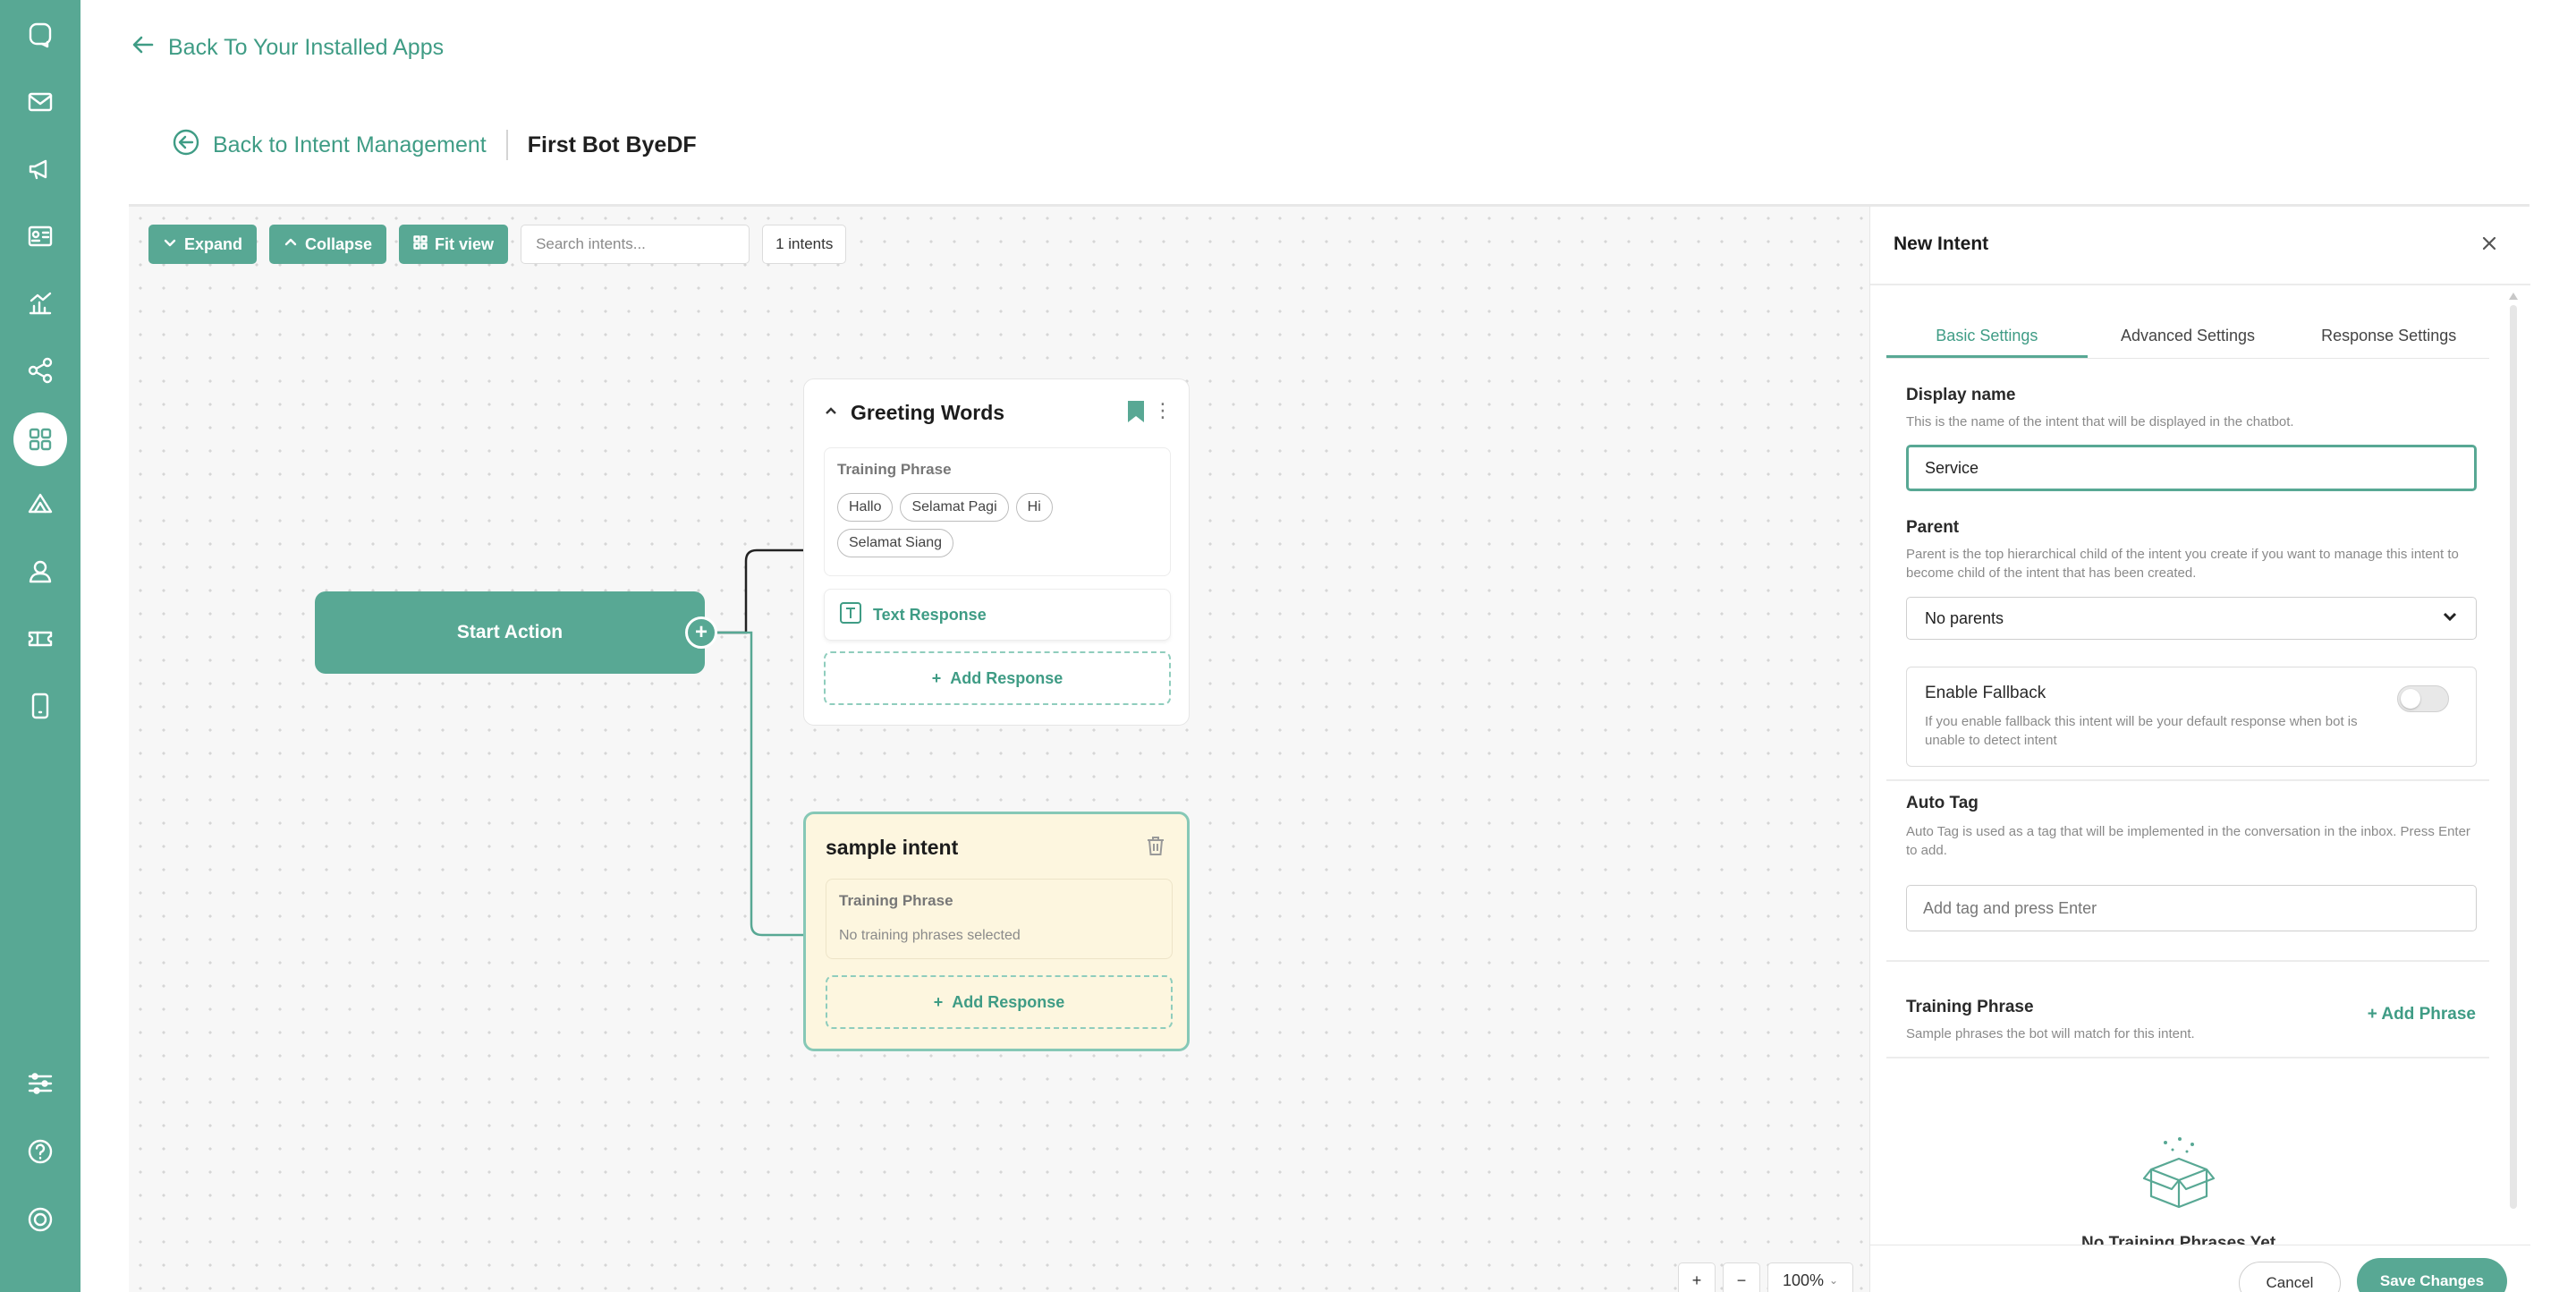 This screenshot has height=1292, width=2576. What do you see at coordinates (865, 508) in the screenshot?
I see `phrase-chip: Hallo` at bounding box center [865, 508].